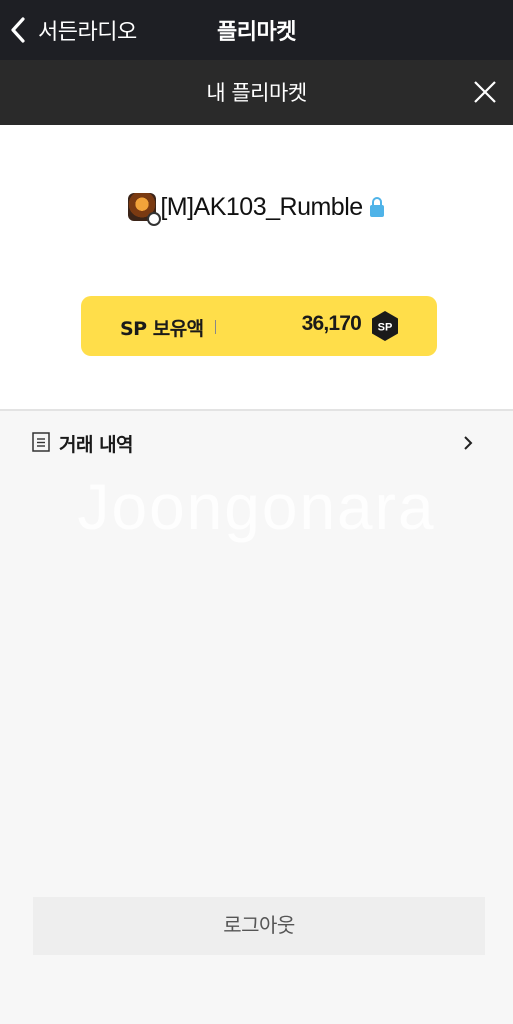 The image size is (513, 1024). I want to click on page-title: 플리마켓, so click(256, 32).